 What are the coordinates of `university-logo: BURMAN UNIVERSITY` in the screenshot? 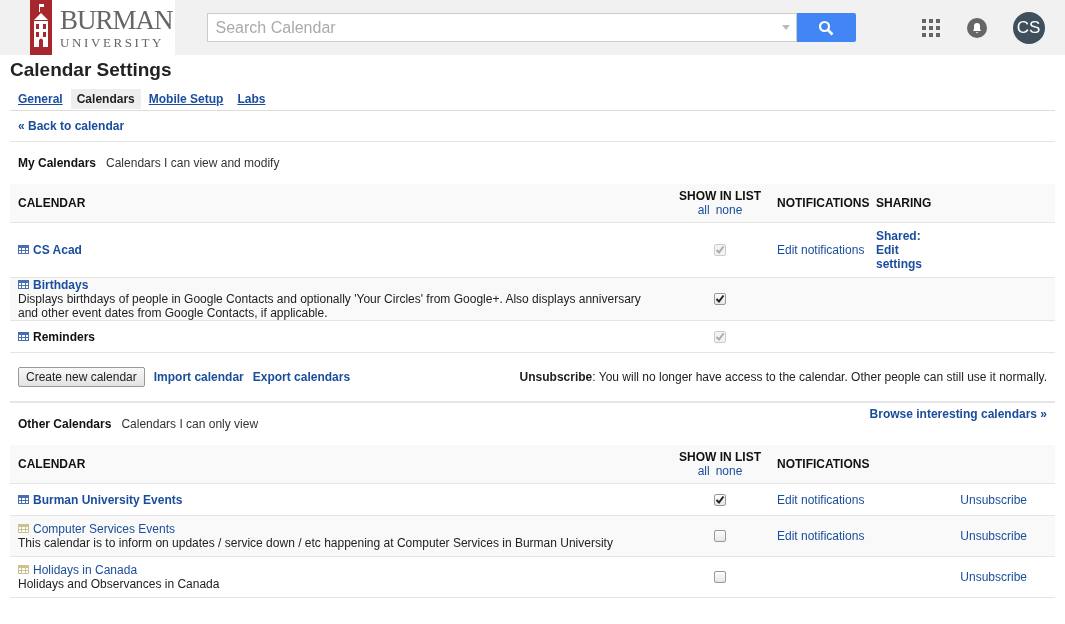 It's located at (102, 27).